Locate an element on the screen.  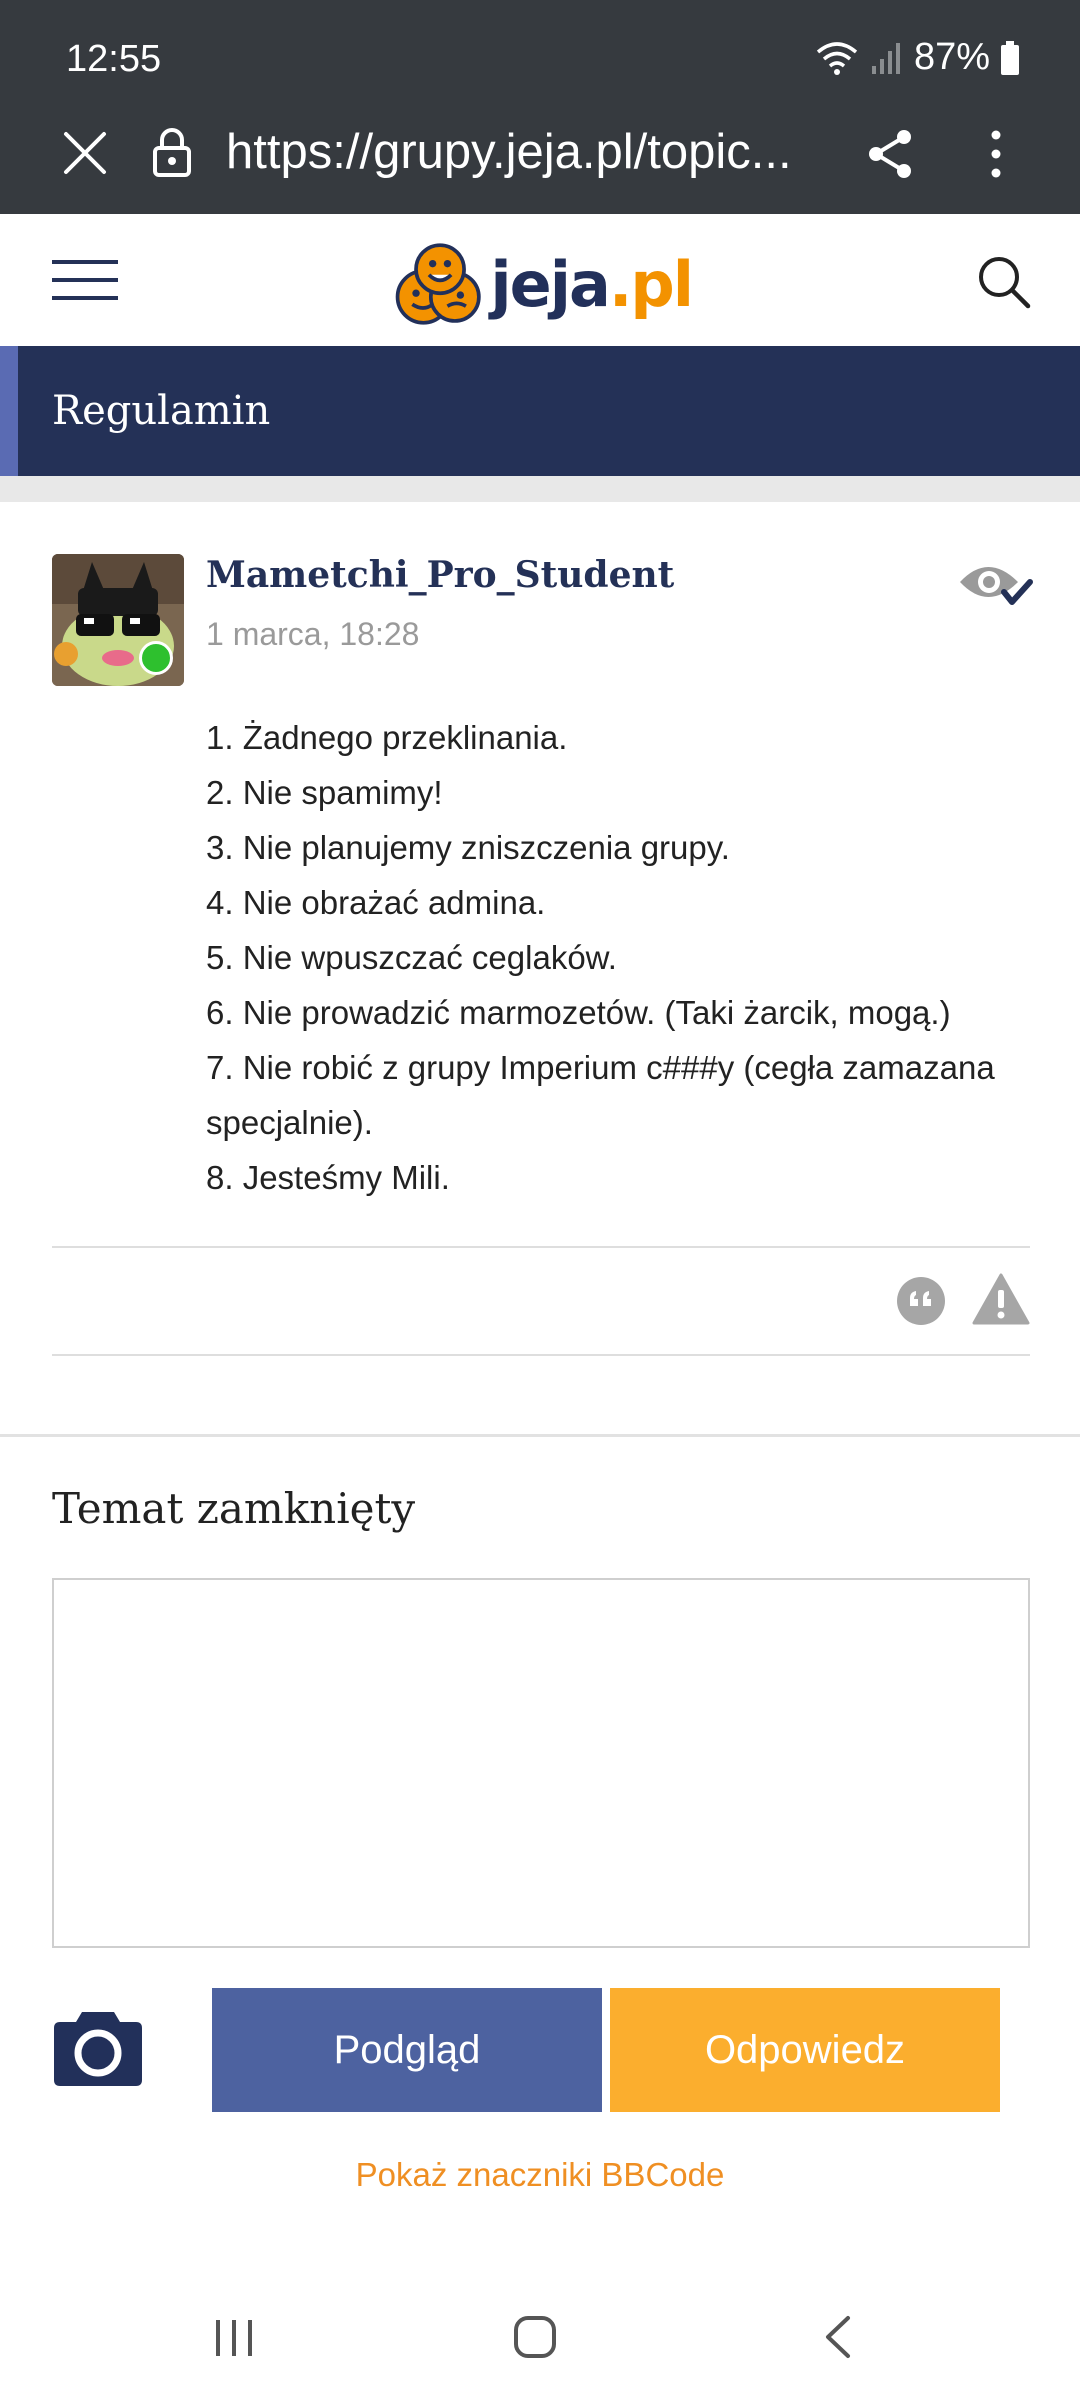
back-icon is located at coordinates (837, 2337).